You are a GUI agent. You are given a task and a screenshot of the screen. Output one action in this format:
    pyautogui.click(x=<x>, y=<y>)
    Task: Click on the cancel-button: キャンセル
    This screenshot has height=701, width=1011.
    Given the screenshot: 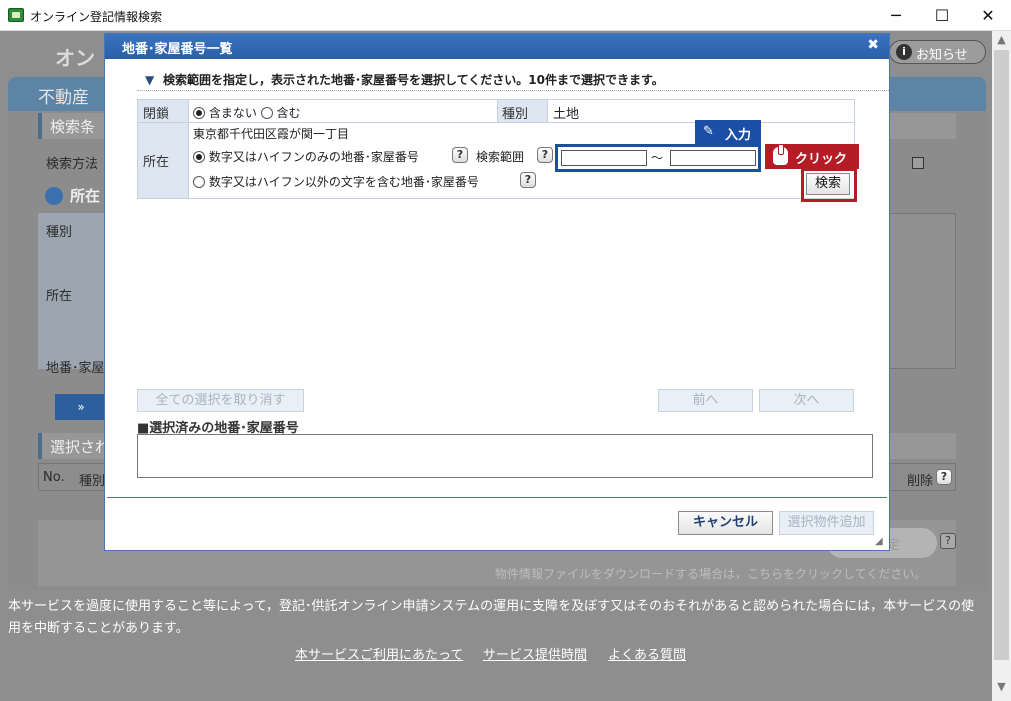 What is the action you would take?
    pyautogui.click(x=725, y=523)
    